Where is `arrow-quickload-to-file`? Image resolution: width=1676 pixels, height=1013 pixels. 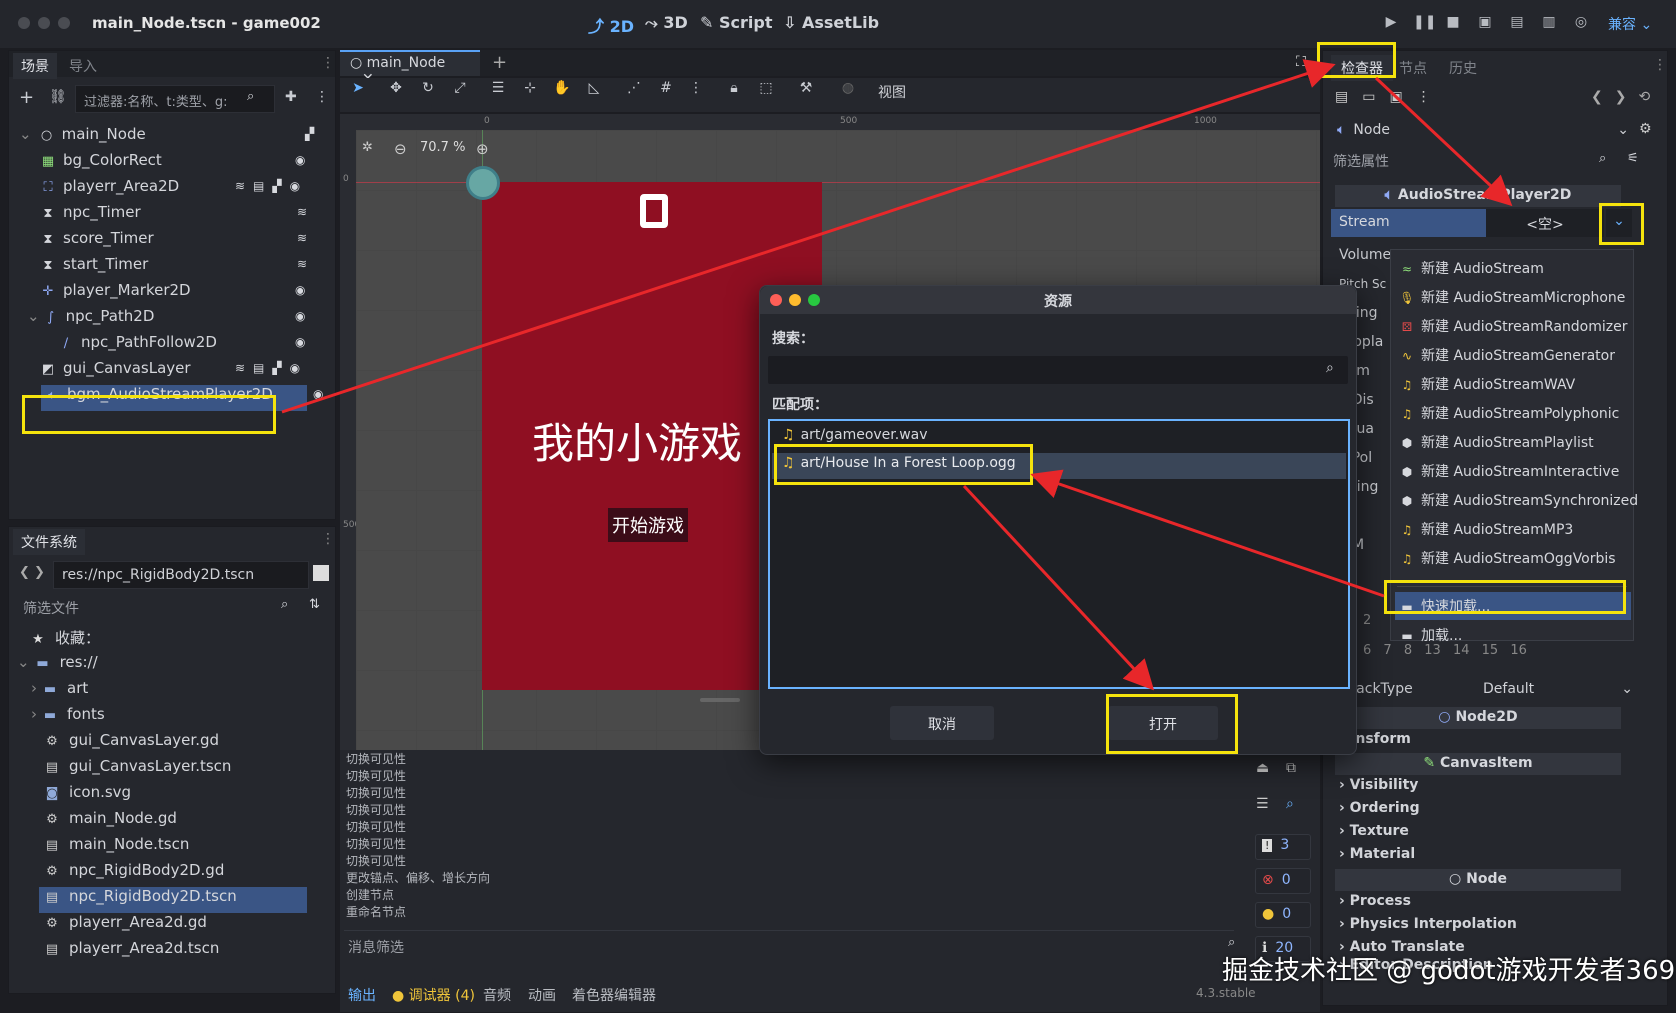 arrow-quickload-to-file is located at coordinates (1207, 533).